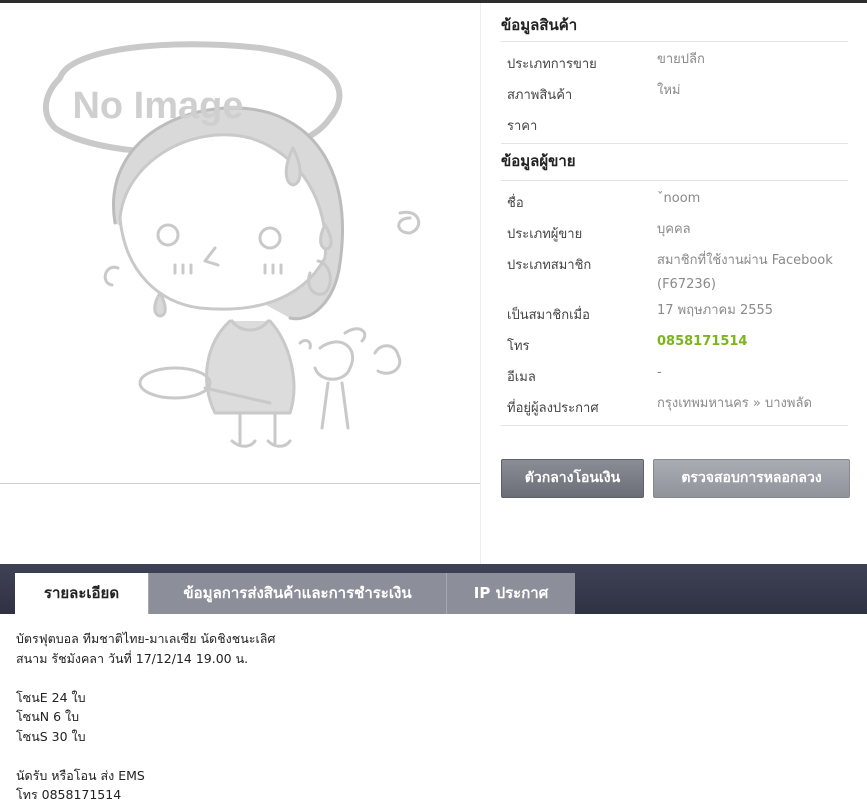 The image size is (867, 805). I want to click on tab-shipping-payment: ข้อมูลการส่งสินค้าและการชำระเงิน, so click(297, 593).